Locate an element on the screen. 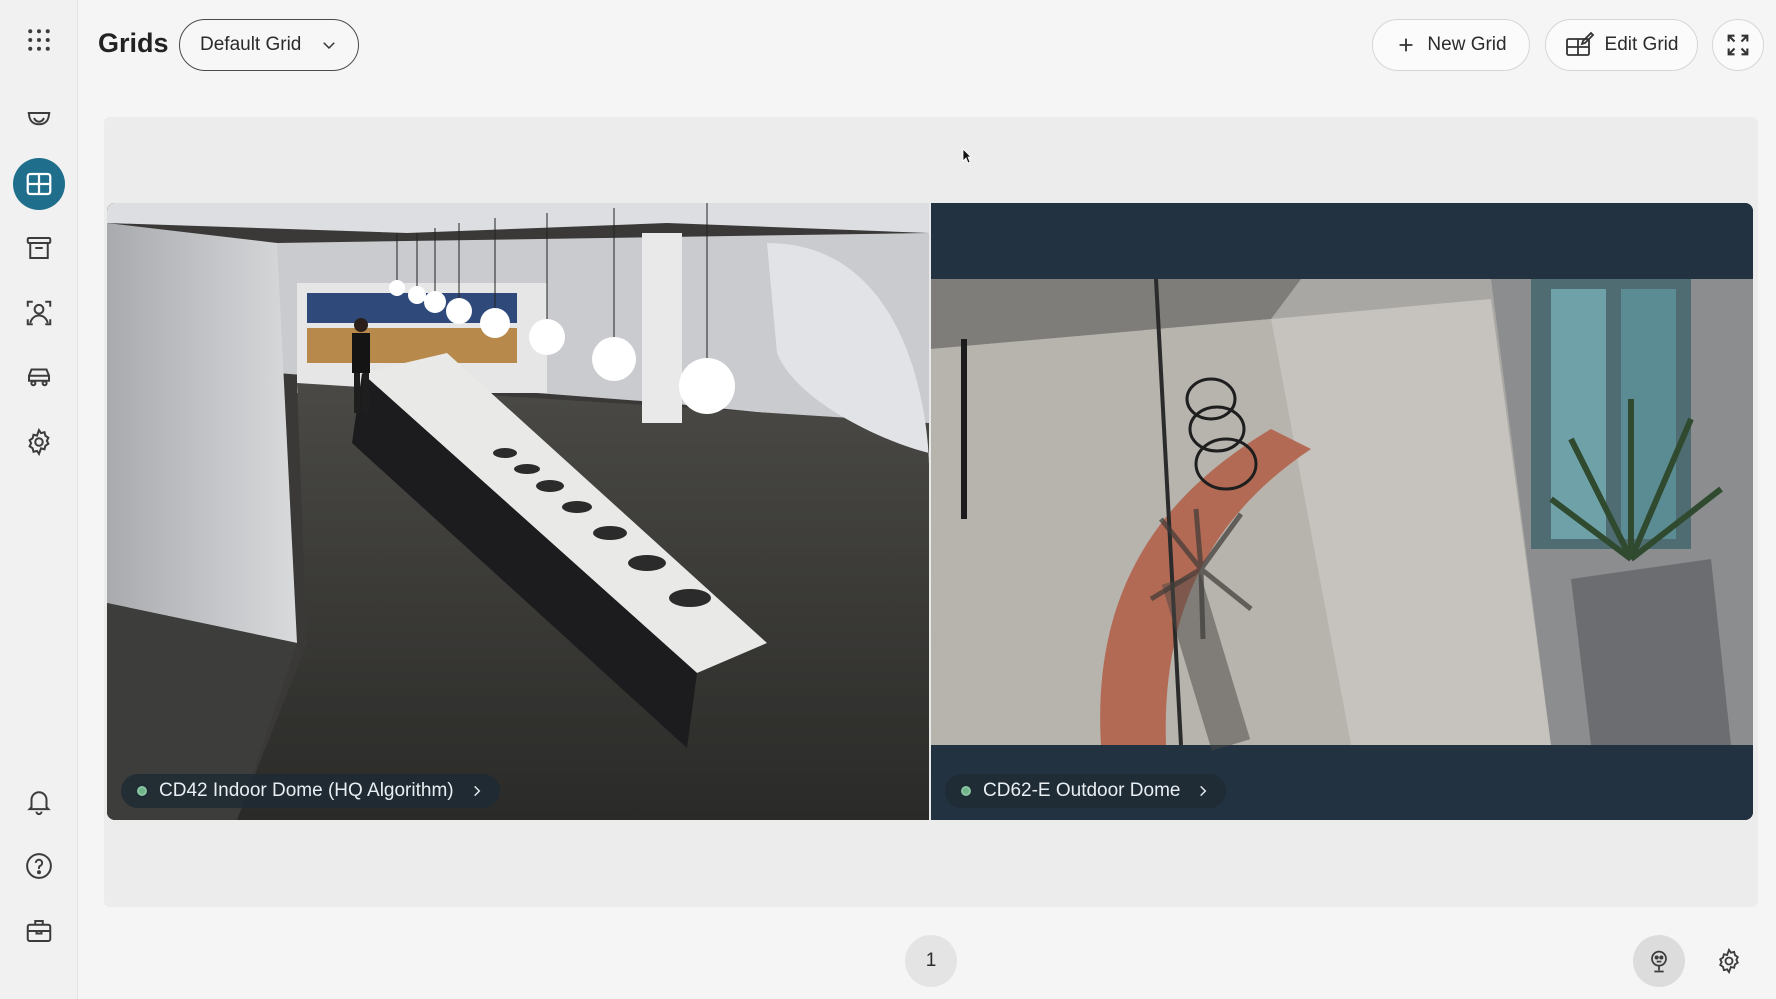 The image size is (1776, 999). chevron-down-icon is located at coordinates (329, 46).